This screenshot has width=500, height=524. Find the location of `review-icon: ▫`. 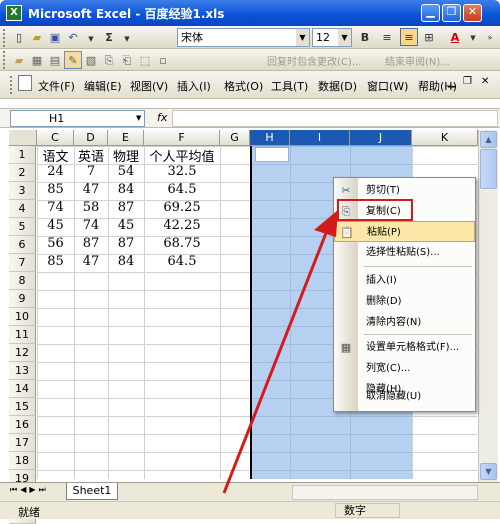

review-icon: ▫ is located at coordinates (163, 61).